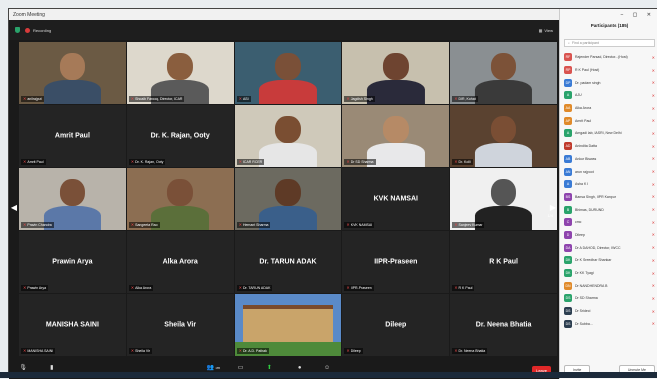 This screenshot has width=657, height=379. What do you see at coordinates (568, 108) in the screenshot?
I see `avatar: AA` at bounding box center [568, 108].